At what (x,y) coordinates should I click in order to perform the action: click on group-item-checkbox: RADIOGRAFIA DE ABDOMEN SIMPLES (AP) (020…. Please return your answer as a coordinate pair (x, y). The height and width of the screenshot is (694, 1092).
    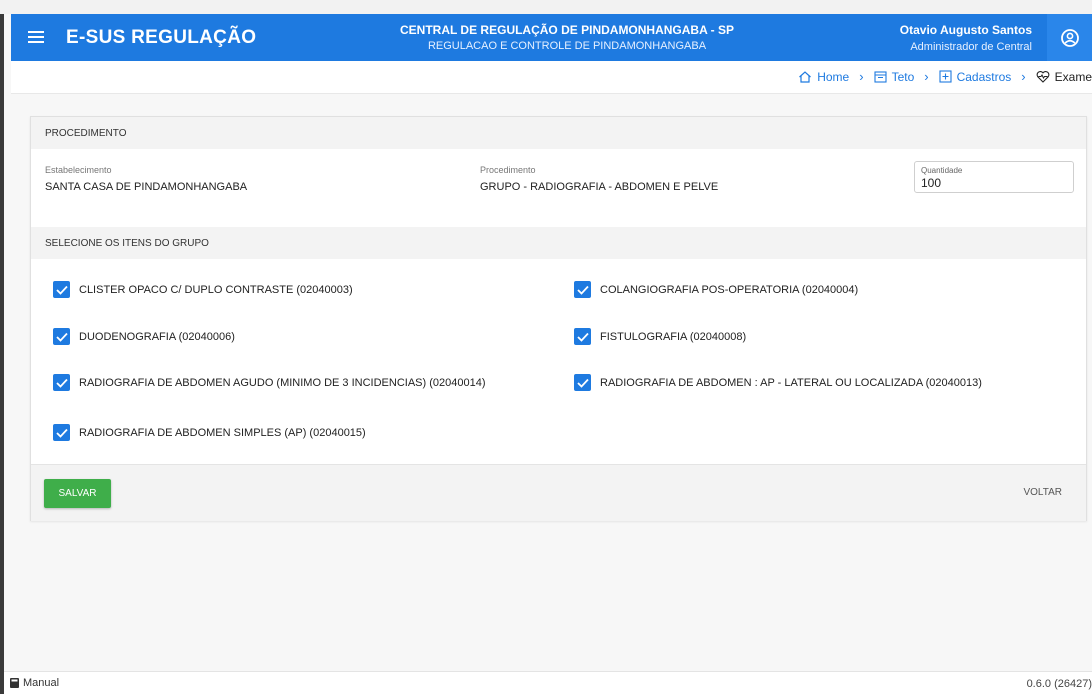
    Looking at the image, I should click on (209, 432).